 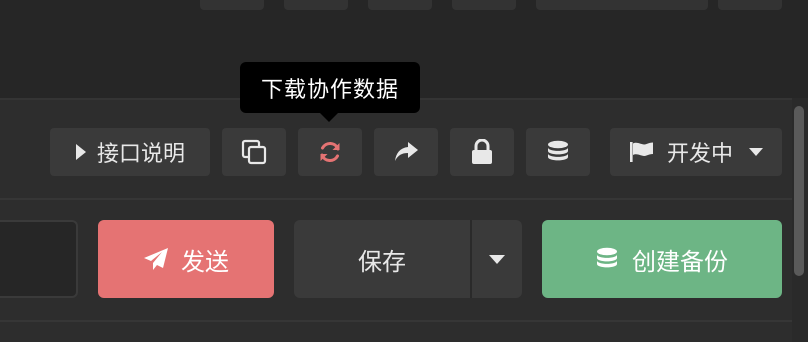 I want to click on api-doc-label: 接口说明, so click(x=140, y=154).